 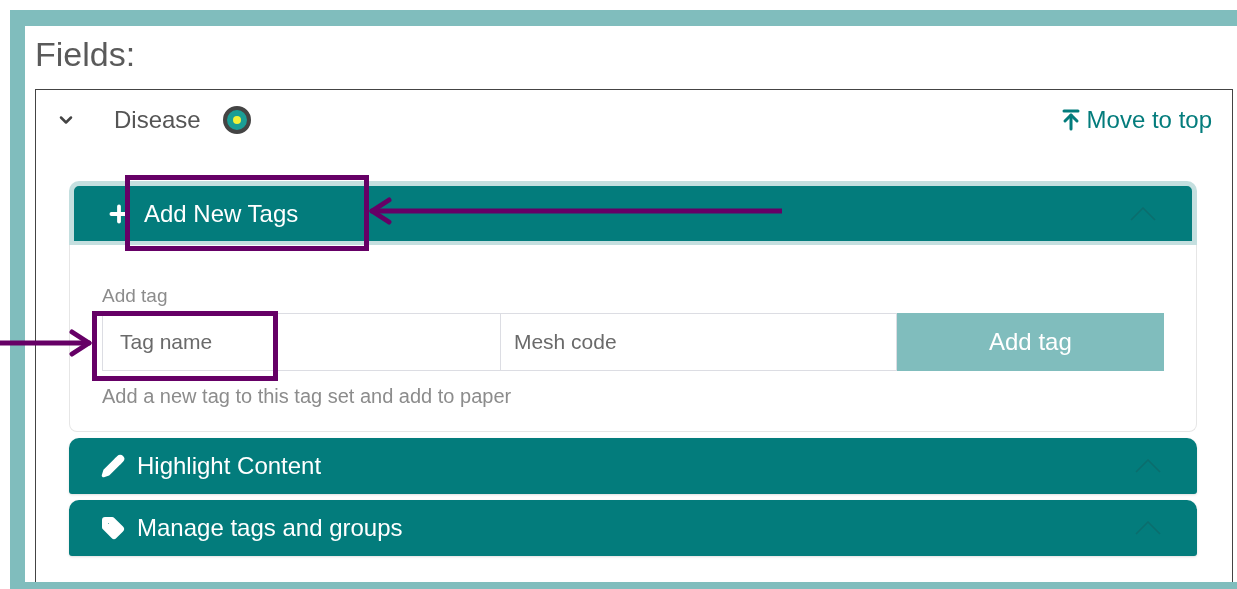 I want to click on help-text: Add a new tag to this tag set and add to paper, so click(x=307, y=396).